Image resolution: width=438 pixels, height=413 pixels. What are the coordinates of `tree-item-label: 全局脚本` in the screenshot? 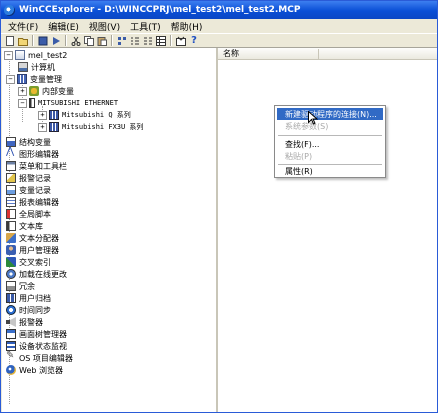 It's located at (35, 214).